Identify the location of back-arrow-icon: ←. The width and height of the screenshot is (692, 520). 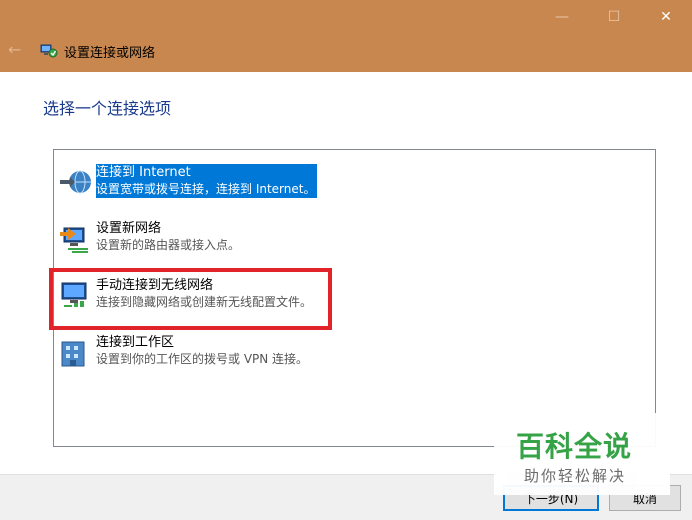
(18, 50).